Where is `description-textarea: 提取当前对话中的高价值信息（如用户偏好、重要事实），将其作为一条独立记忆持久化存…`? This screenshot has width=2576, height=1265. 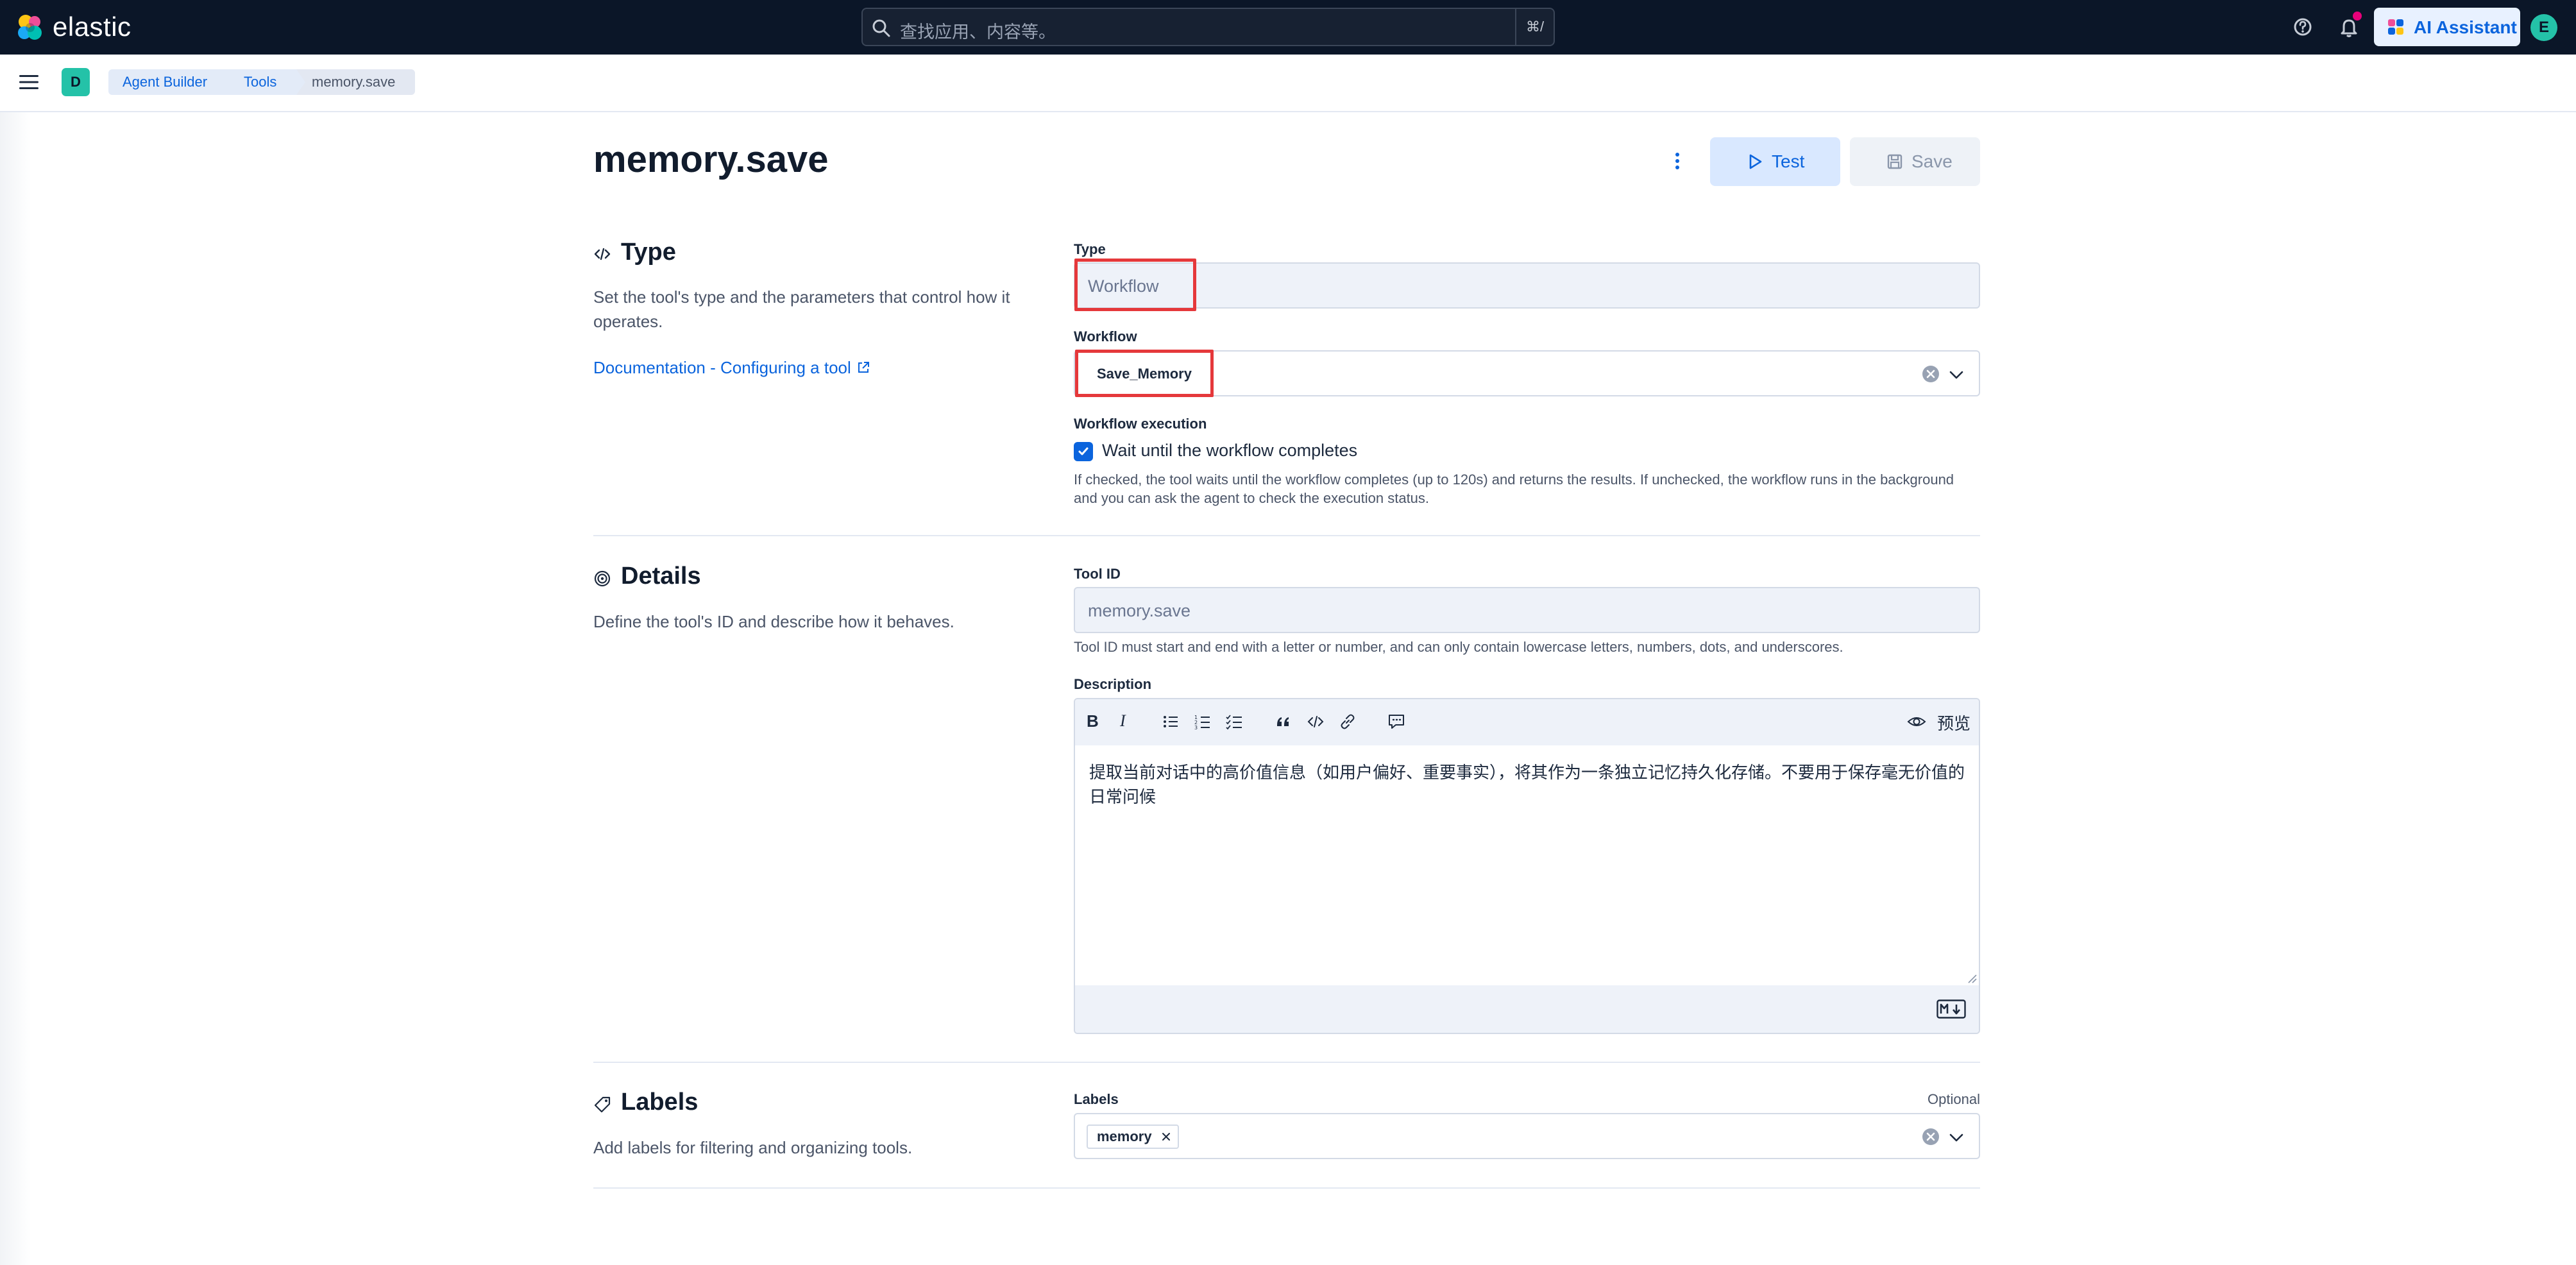
description-textarea: 提取当前对话中的高价值信息（如用户偏好、重要事实），将其作为一条独立记忆持久化存… is located at coordinates (1528, 786).